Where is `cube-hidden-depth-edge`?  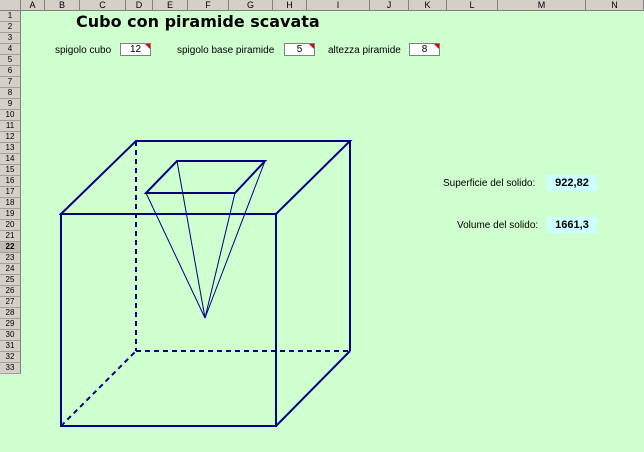 cube-hidden-depth-edge is located at coordinates (98, 388).